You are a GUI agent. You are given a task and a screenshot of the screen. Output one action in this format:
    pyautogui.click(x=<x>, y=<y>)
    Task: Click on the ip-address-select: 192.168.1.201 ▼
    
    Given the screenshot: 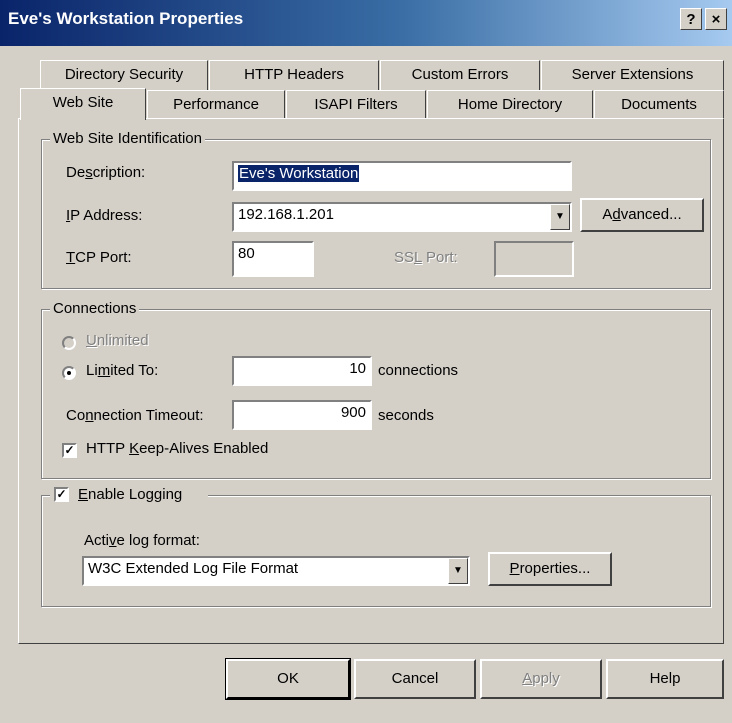 What is the action you would take?
    pyautogui.click(x=402, y=217)
    